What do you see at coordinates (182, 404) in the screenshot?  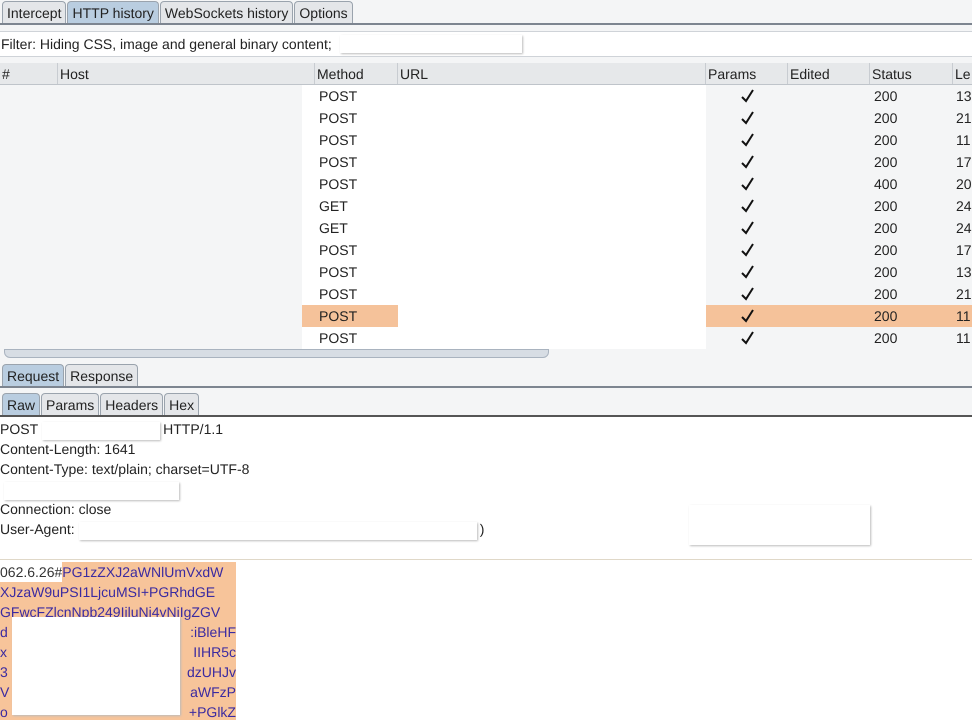 I see `tab: Hex` at bounding box center [182, 404].